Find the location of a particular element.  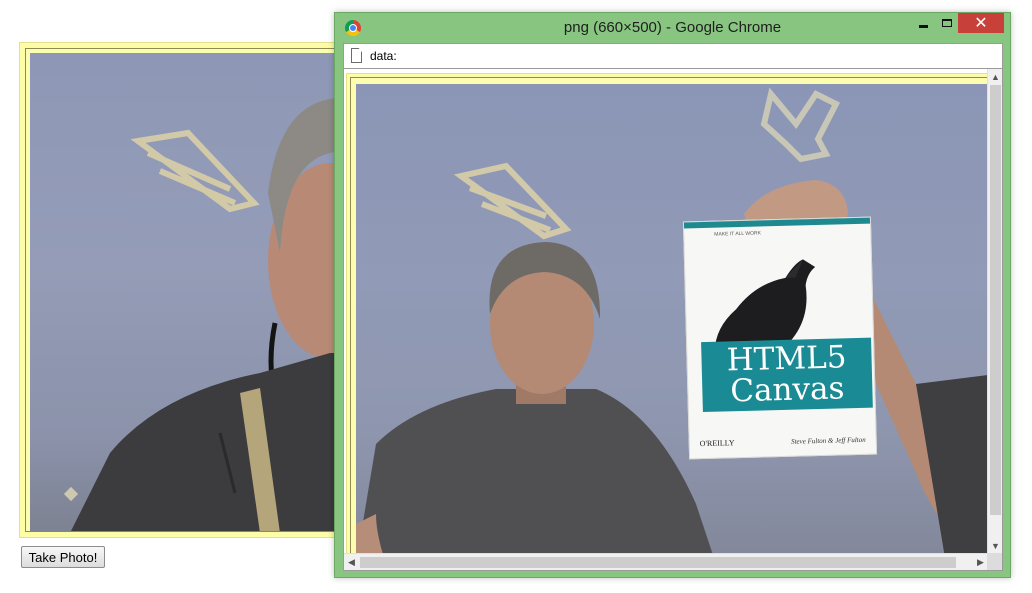

maximize-icon is located at coordinates (947, 23).